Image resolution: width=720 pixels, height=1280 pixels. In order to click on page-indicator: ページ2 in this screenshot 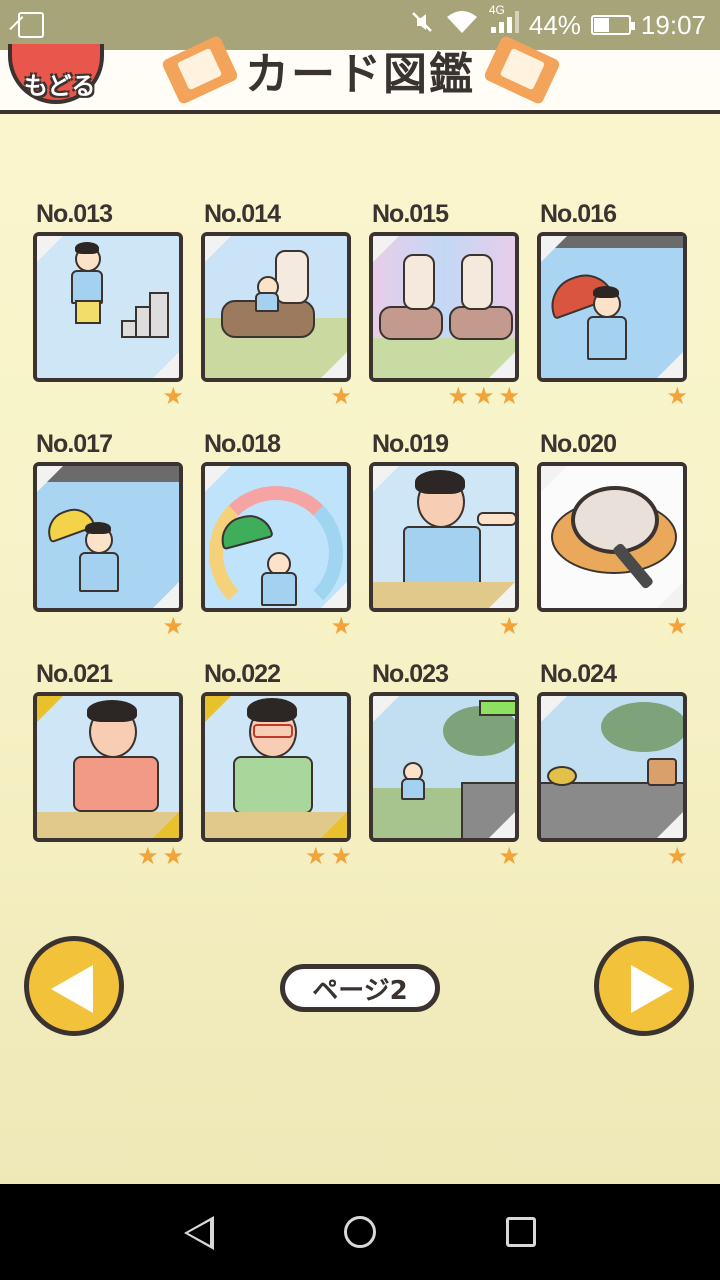, I will do `click(360, 988)`.